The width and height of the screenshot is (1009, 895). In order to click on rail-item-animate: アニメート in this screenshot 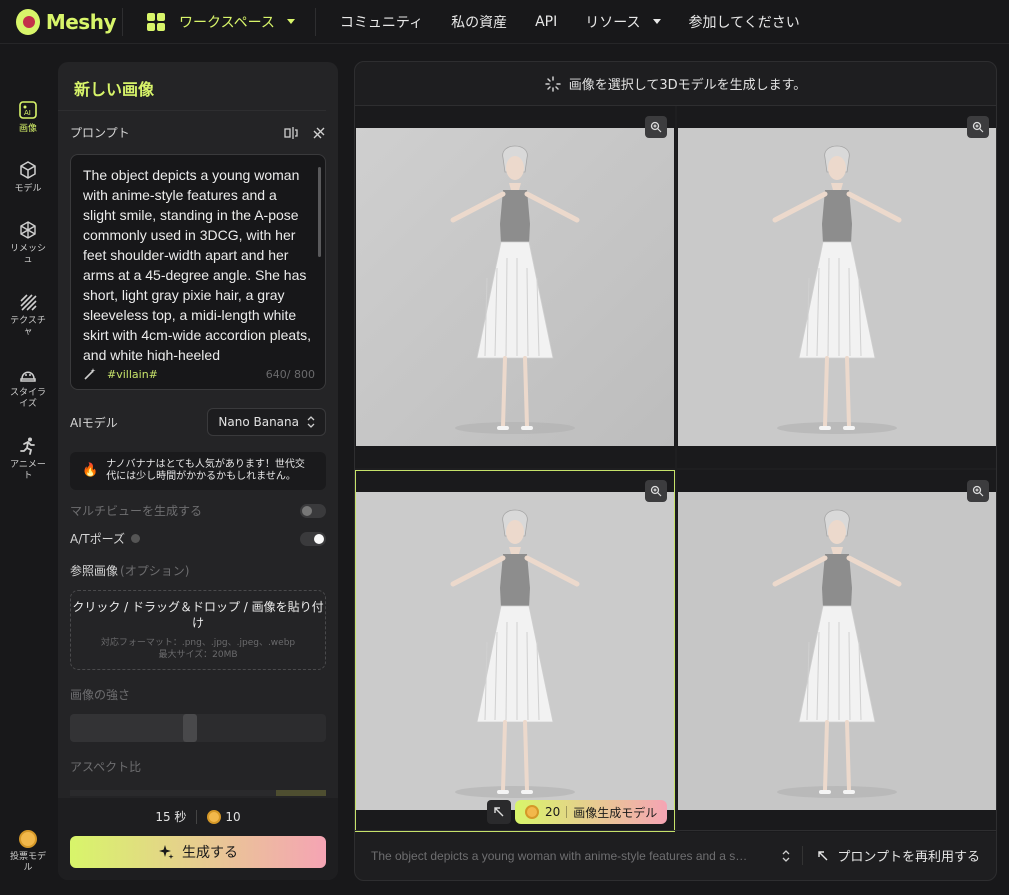, I will do `click(28, 459)`.